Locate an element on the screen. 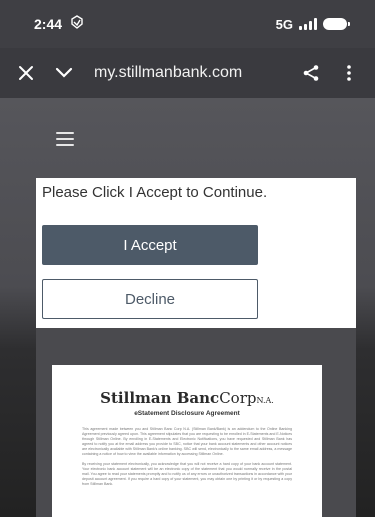  brand-name: Stillman Banc is located at coordinates (160, 398).